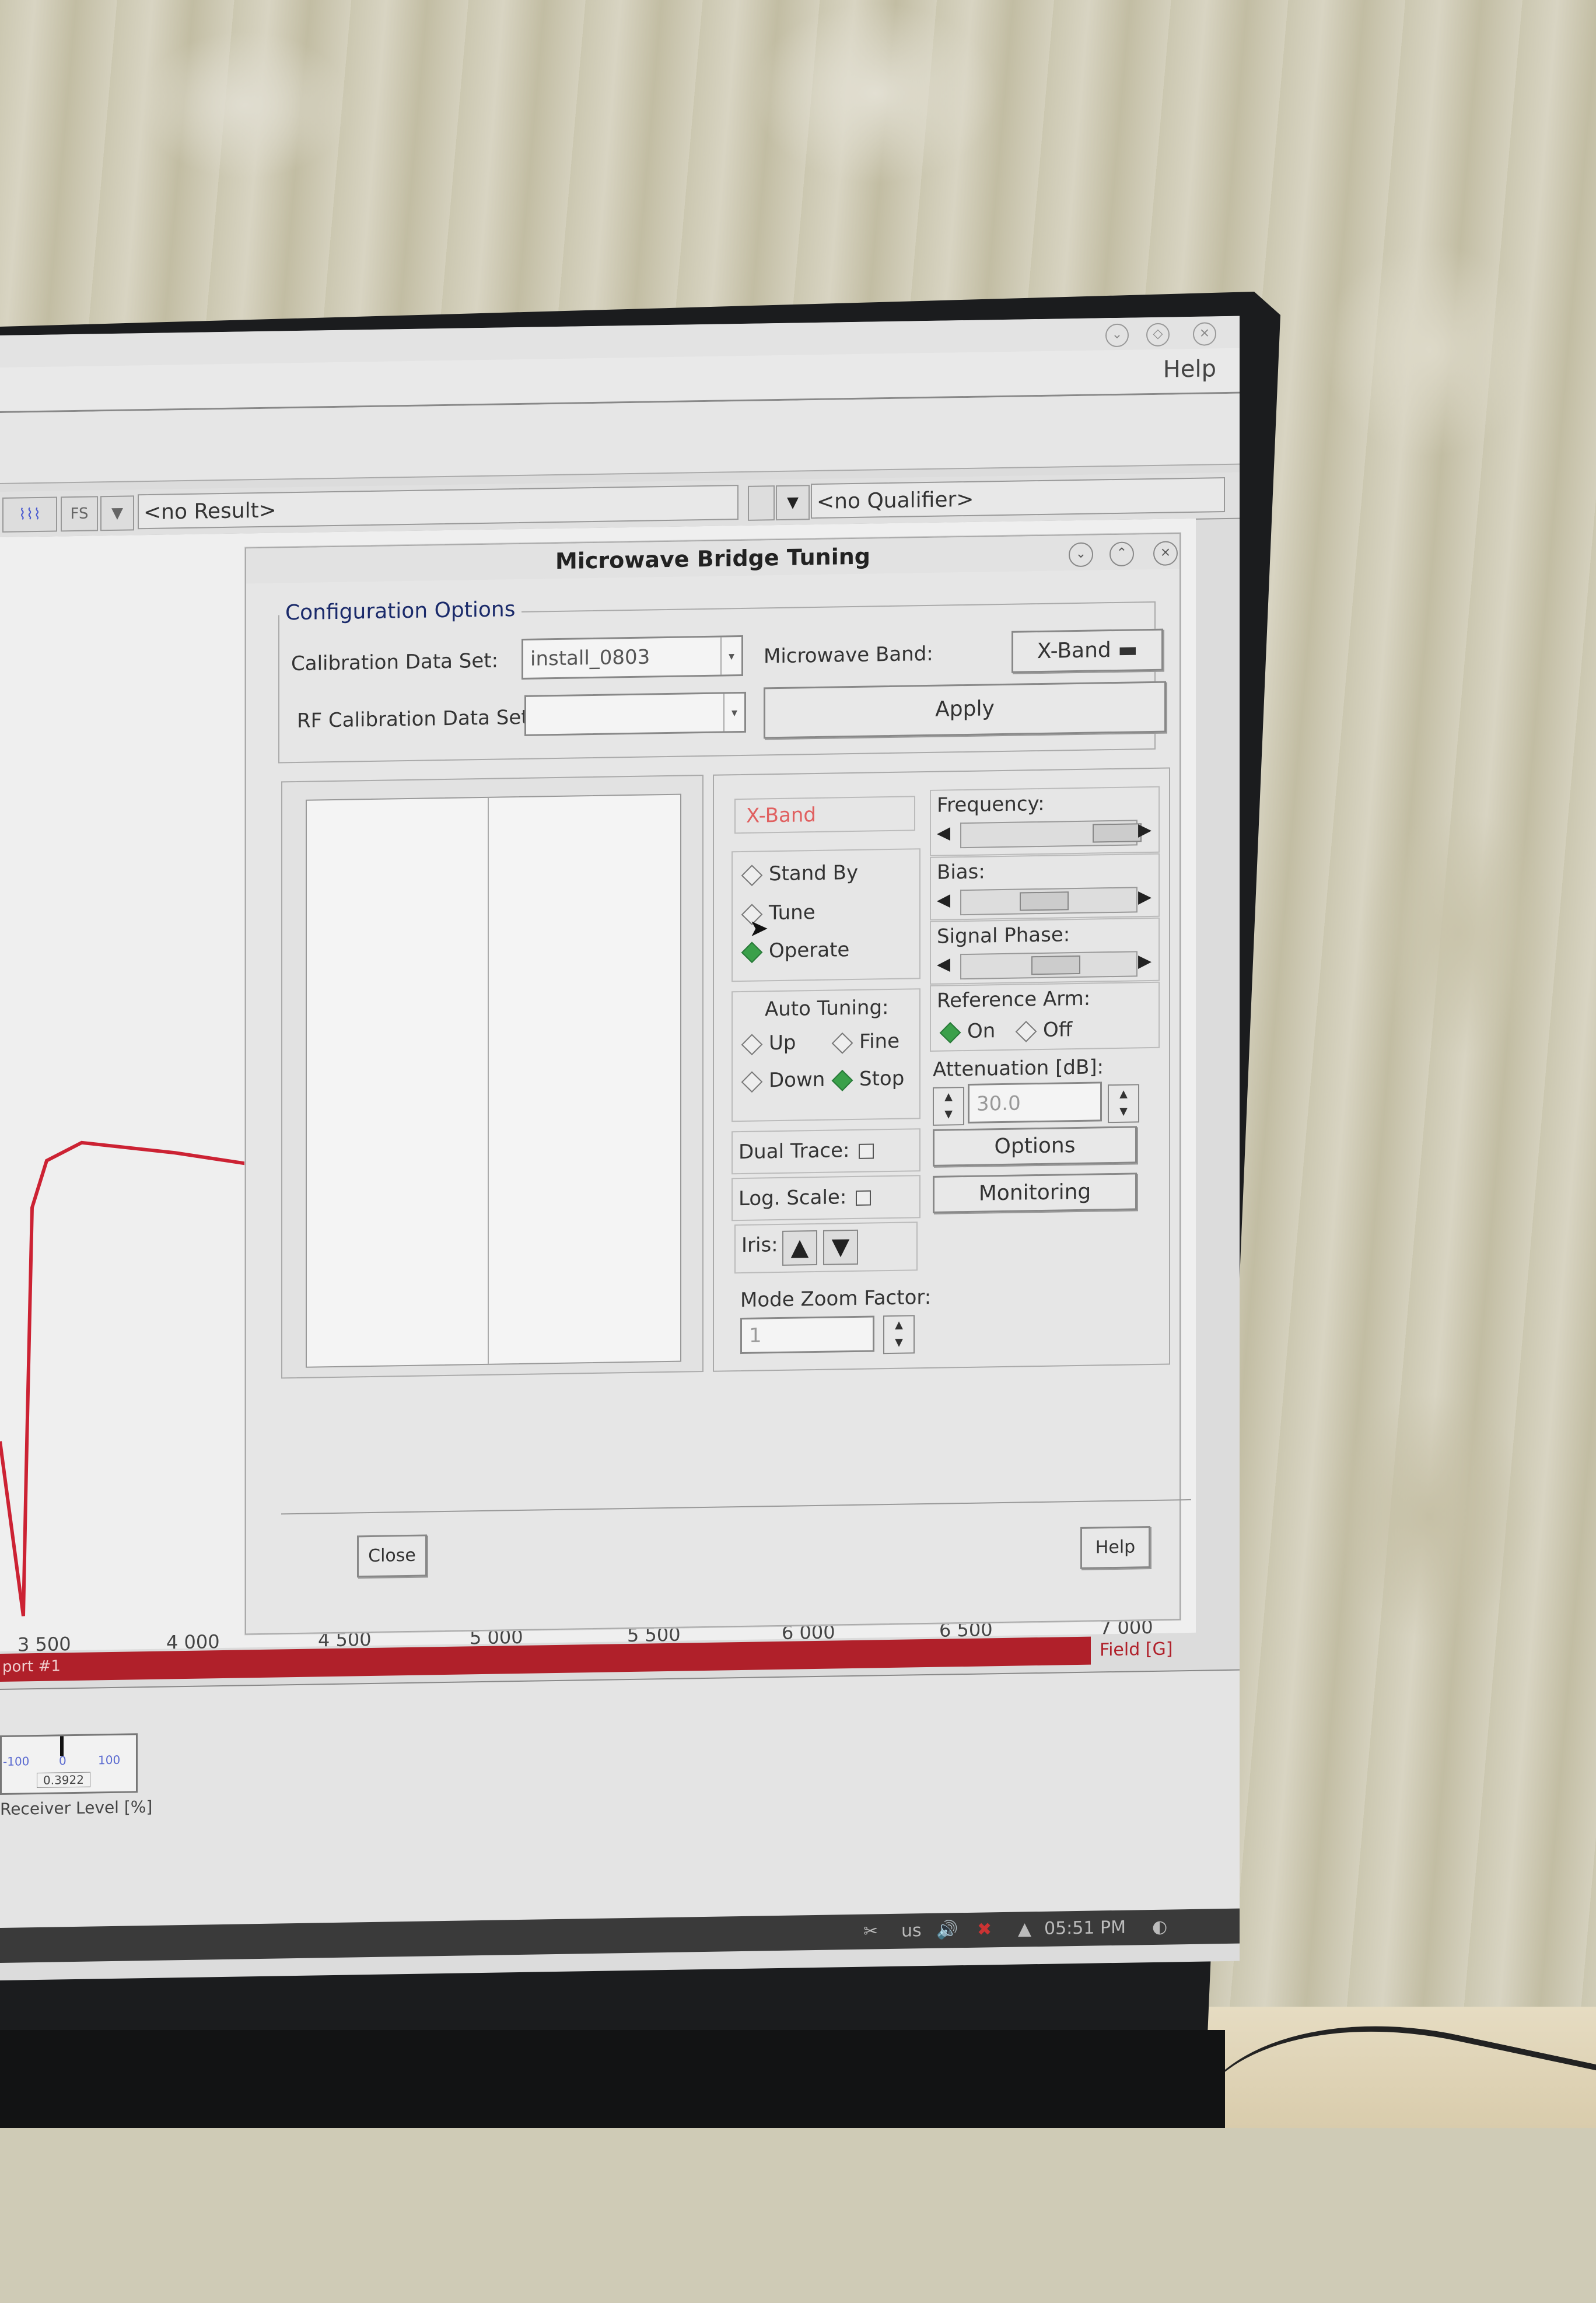  What do you see at coordinates (1204, 334) in the screenshot?
I see `close-icon: ×` at bounding box center [1204, 334].